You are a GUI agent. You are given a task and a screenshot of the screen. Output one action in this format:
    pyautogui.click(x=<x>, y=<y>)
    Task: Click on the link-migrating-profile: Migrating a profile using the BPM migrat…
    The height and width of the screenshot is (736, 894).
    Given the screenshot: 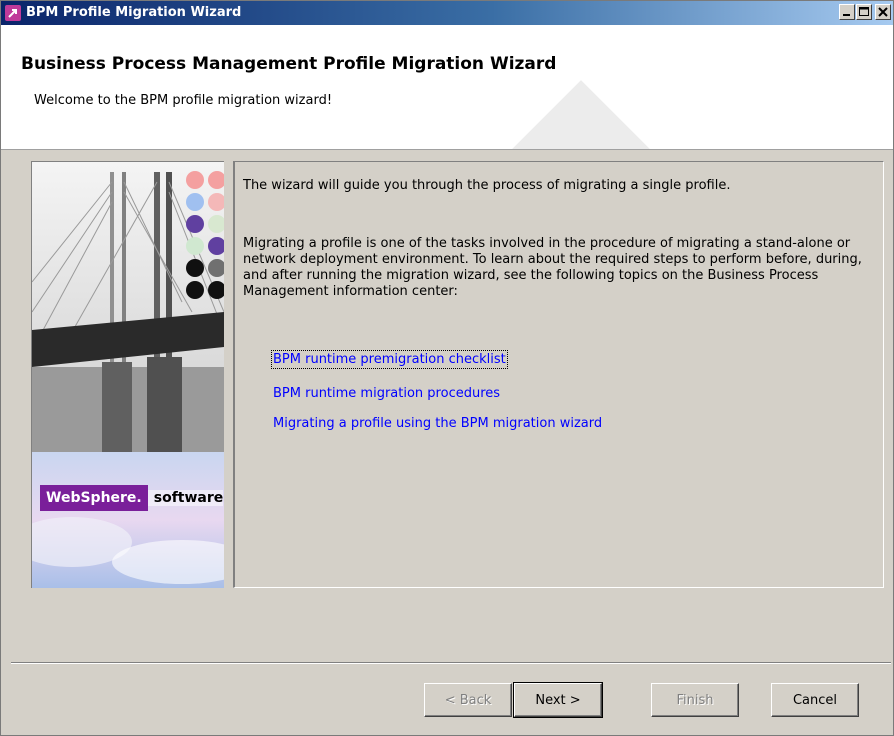 What is the action you would take?
    pyautogui.click(x=437, y=423)
    